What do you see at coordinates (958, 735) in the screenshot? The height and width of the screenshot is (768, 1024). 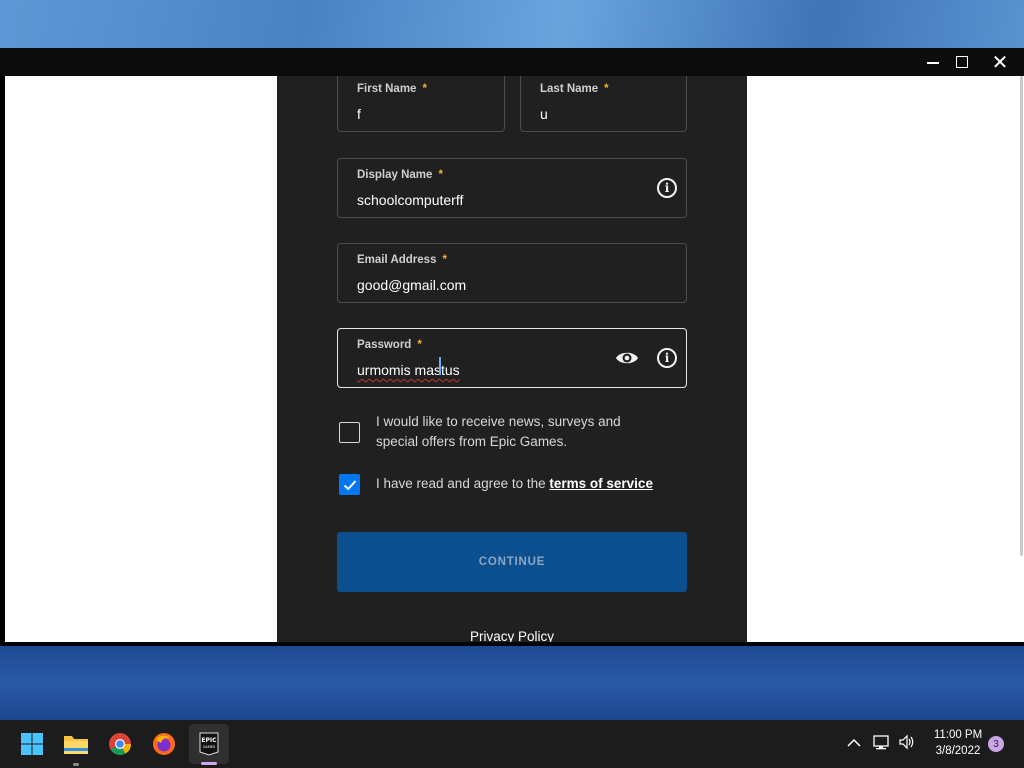 I see `clock-time: 11:00 PM` at bounding box center [958, 735].